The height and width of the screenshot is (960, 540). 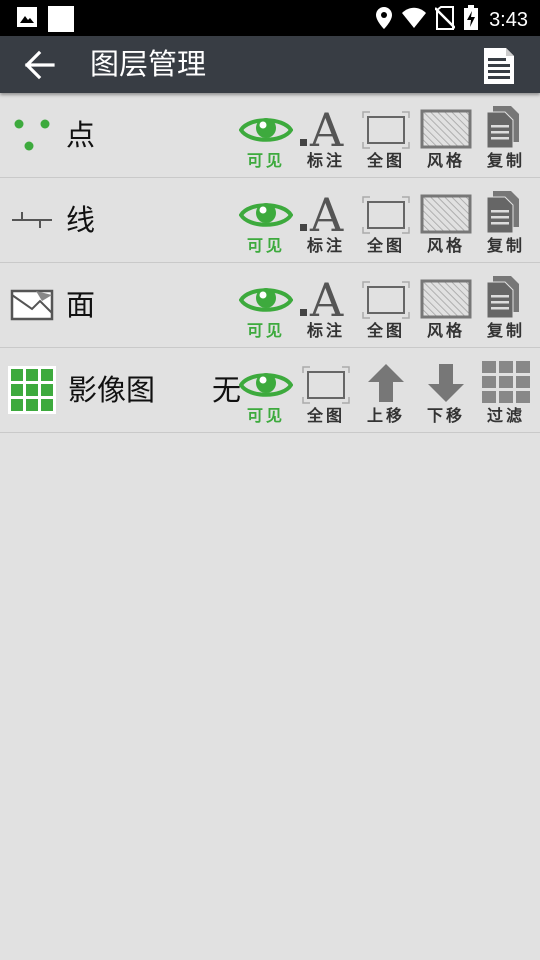 I want to click on document-list-icon, so click(x=499, y=66).